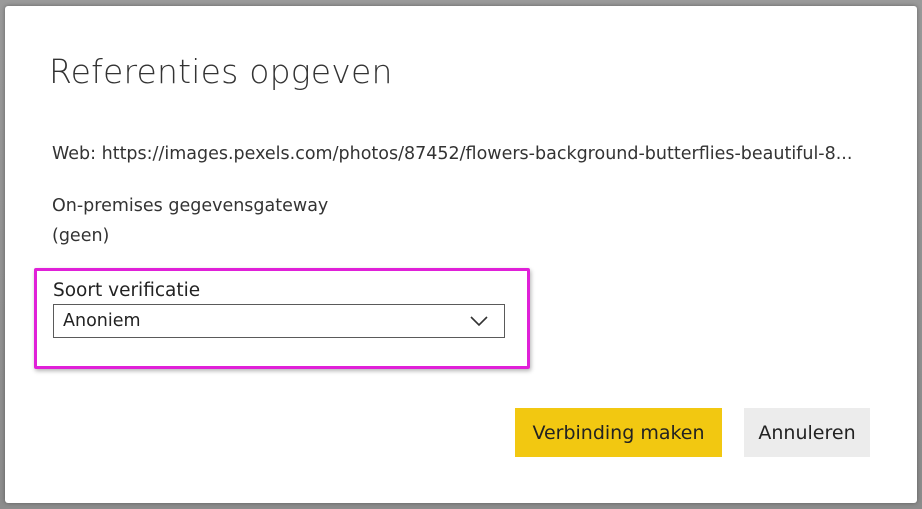  What do you see at coordinates (618, 432) in the screenshot?
I see `connect-button: Verbinding maken` at bounding box center [618, 432].